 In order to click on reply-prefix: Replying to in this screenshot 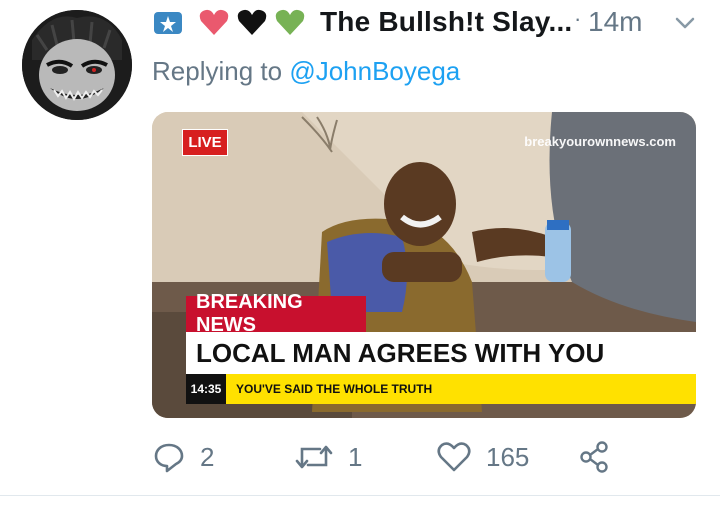, I will do `click(217, 71)`.